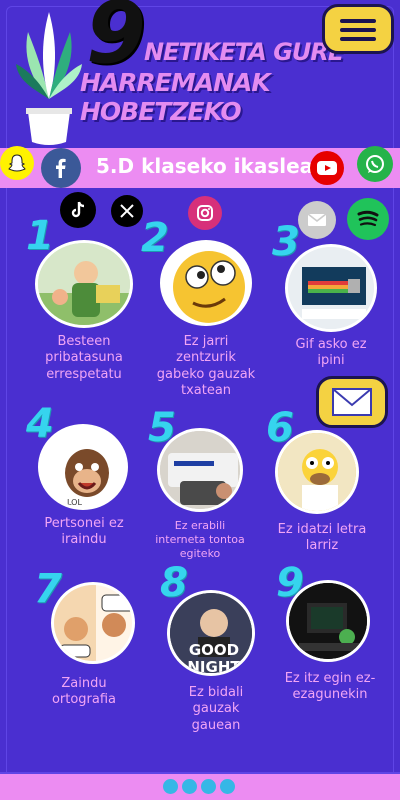  I want to click on youtube-icon, so click(327, 168).